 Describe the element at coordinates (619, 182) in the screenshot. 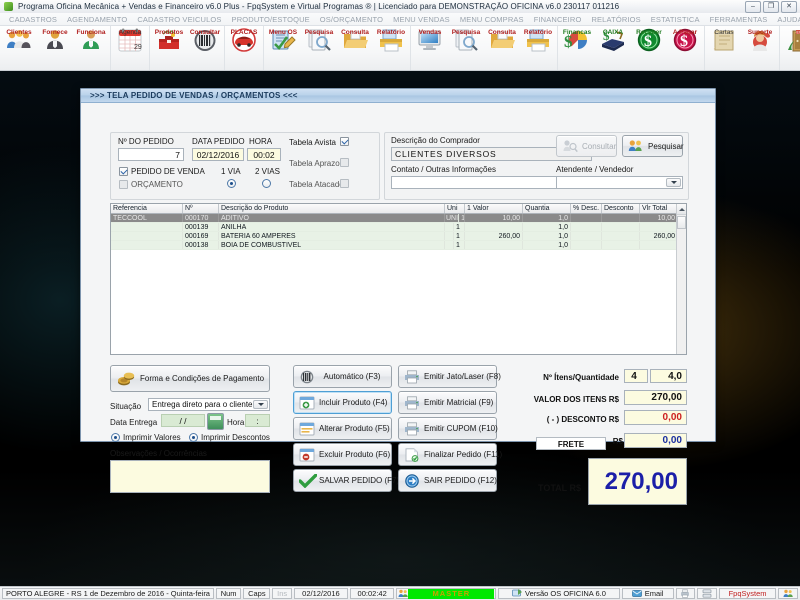

I see `atendente-select` at that location.